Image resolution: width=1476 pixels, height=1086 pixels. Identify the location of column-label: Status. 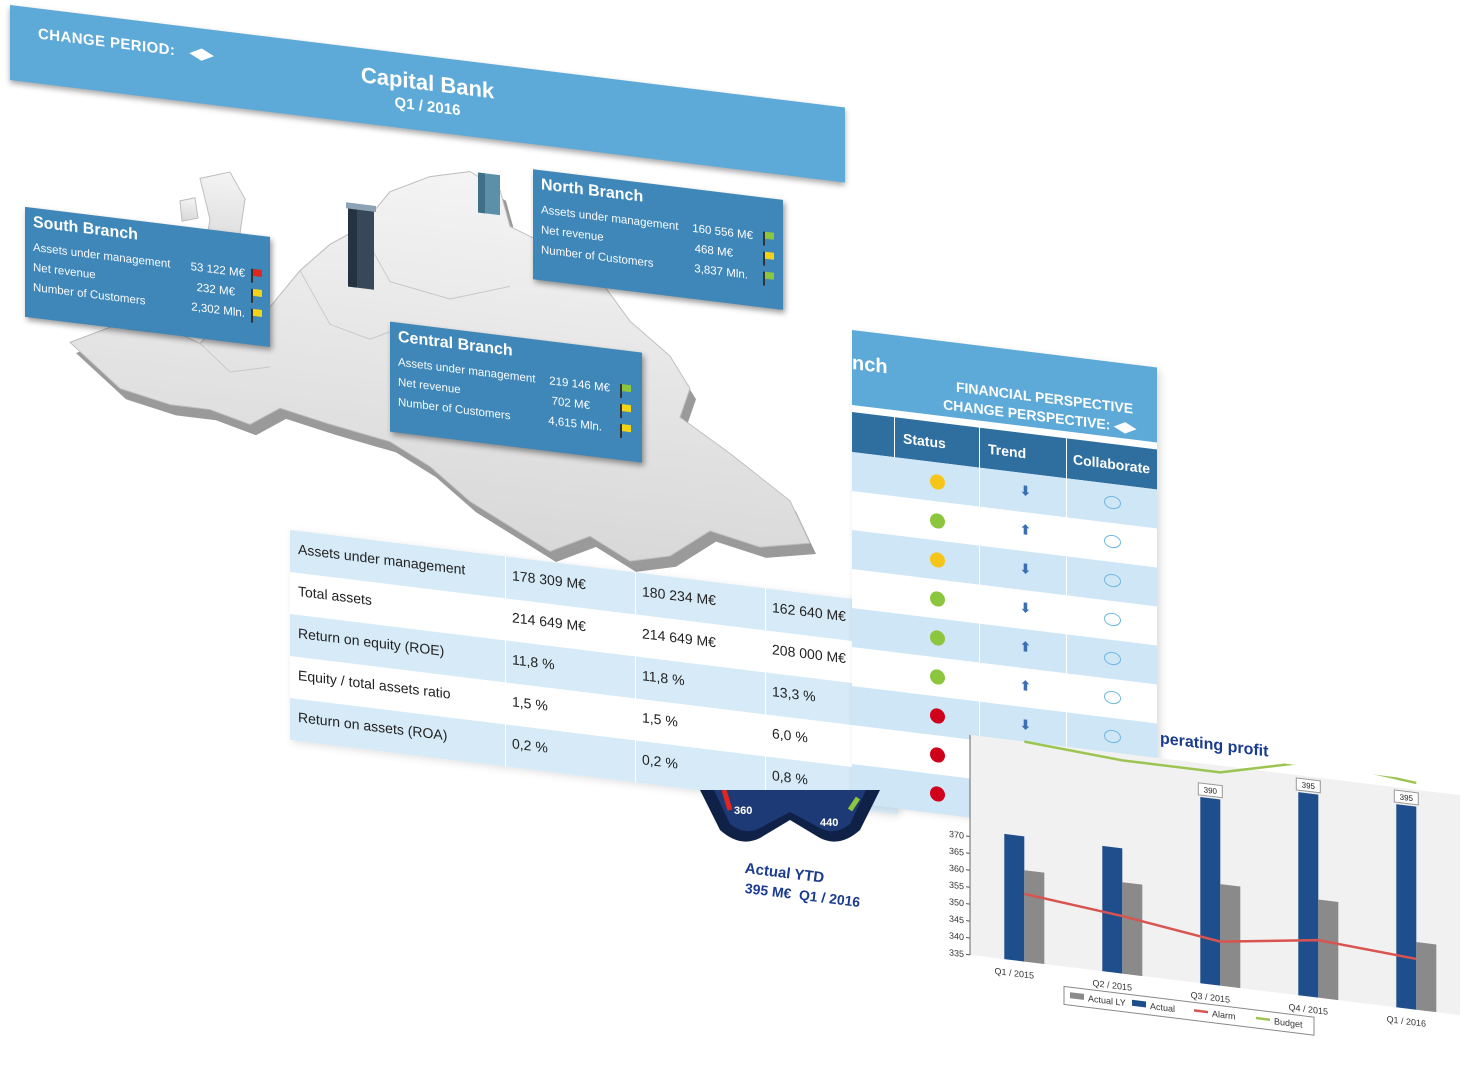
(924, 440).